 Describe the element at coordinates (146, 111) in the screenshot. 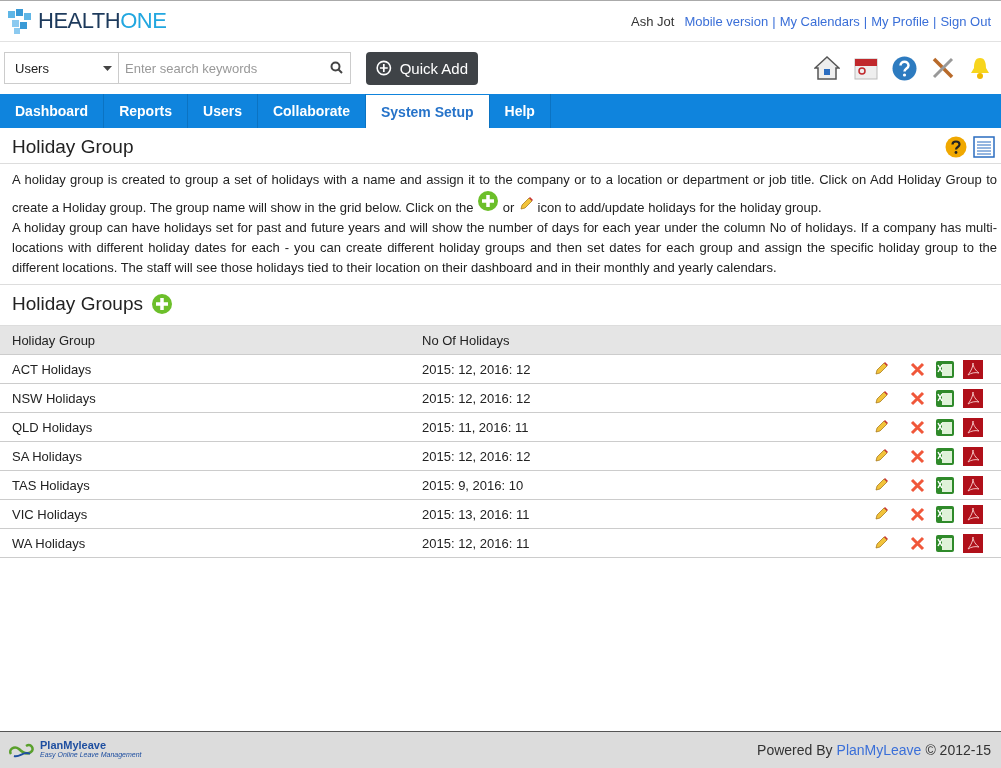

I see `nav-tab: Reports` at that location.